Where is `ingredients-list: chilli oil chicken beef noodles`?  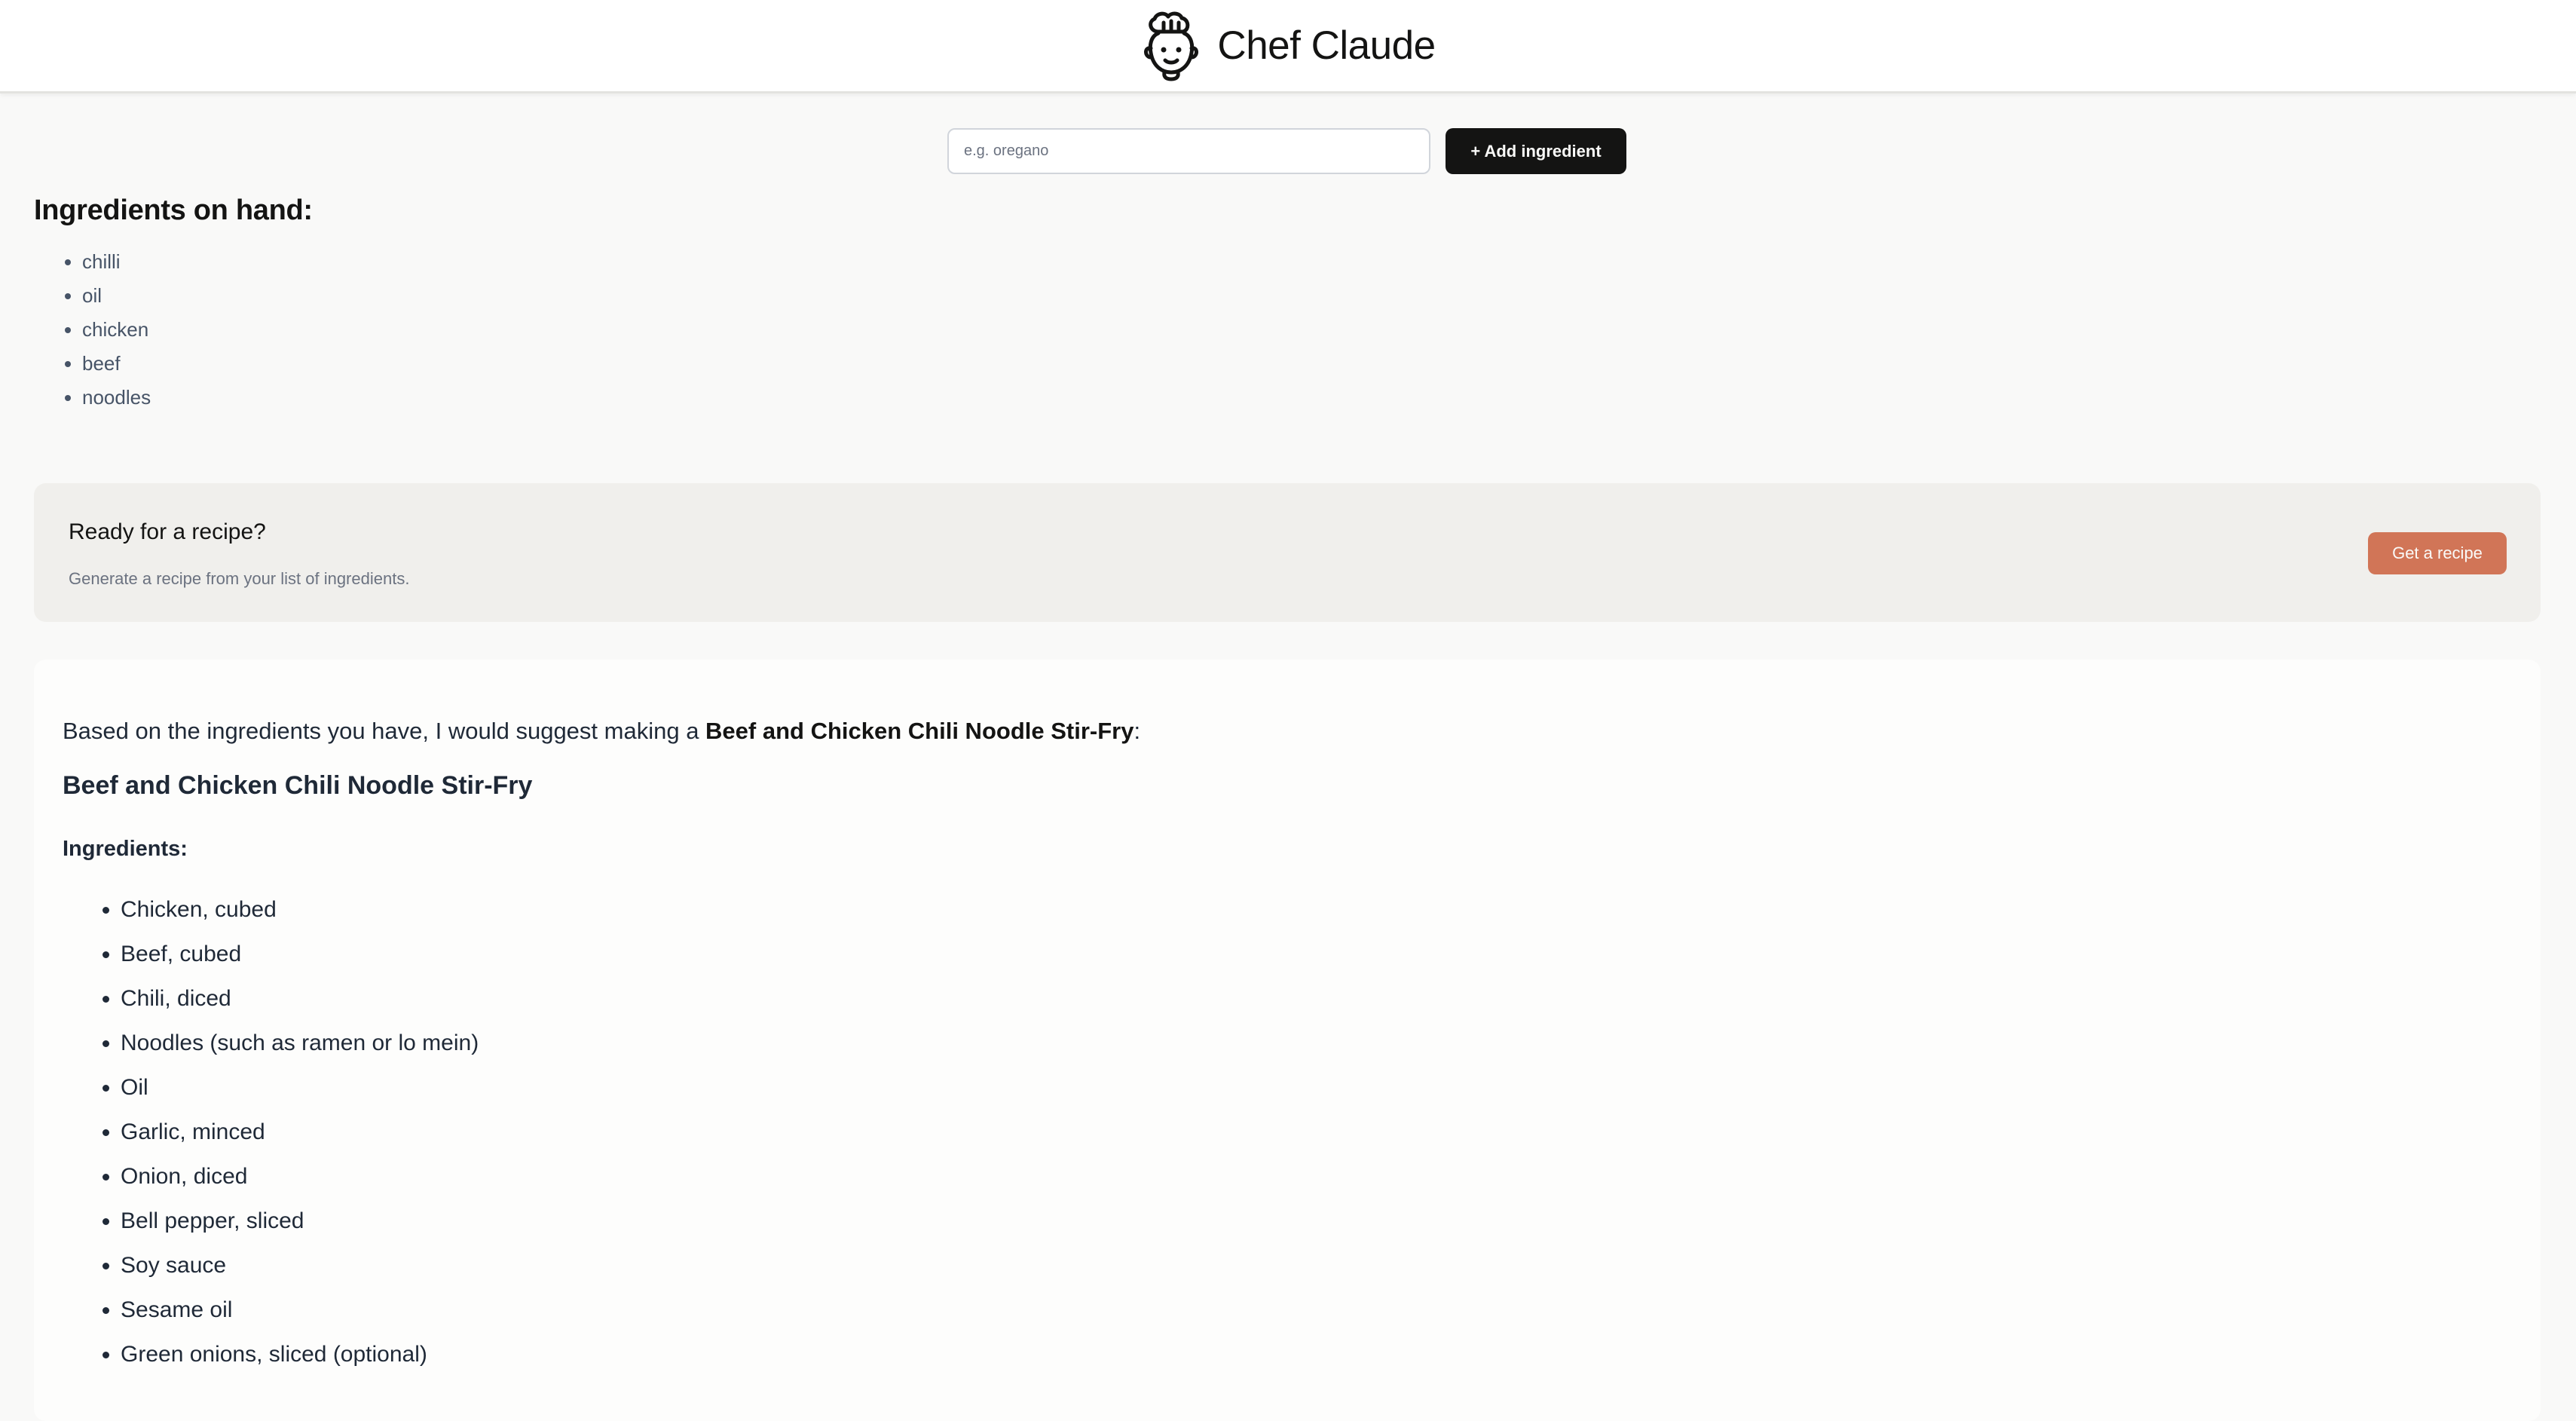
ingredients-list: chilli oil chicken beef noodles is located at coordinates (173, 330).